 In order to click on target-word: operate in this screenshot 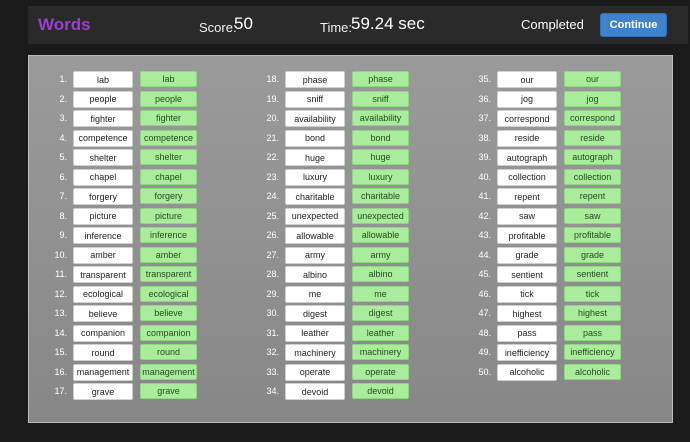, I will do `click(315, 372)`.